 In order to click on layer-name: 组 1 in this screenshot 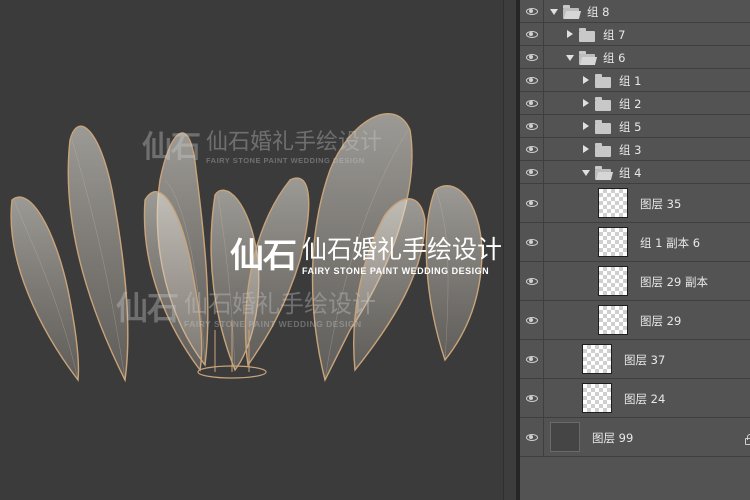, I will do `click(630, 81)`.